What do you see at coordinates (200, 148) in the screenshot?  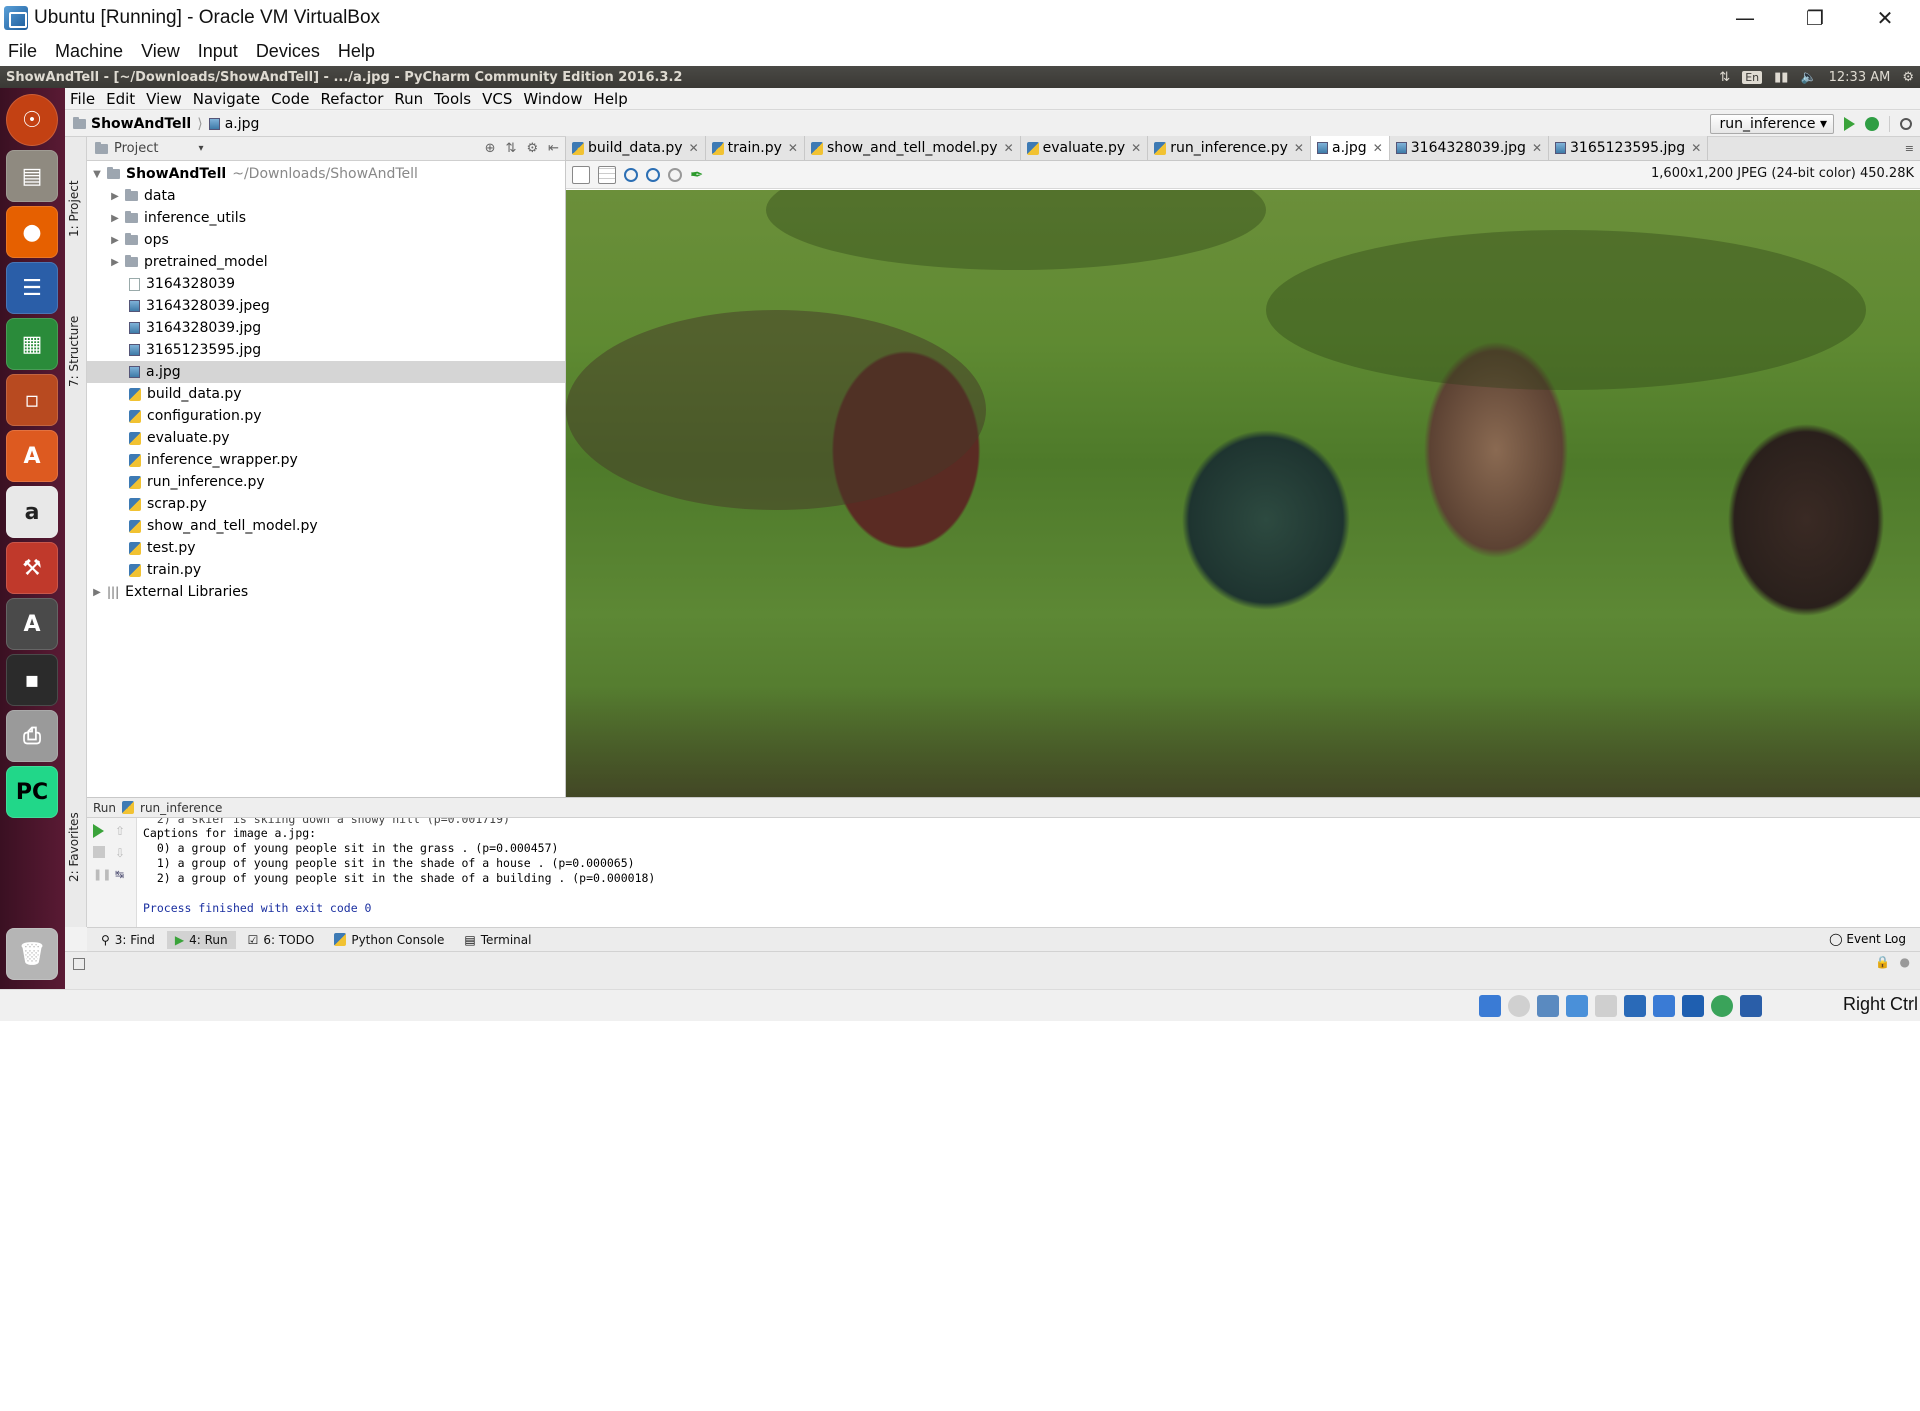 I see `chevron-down-icon: ▾` at bounding box center [200, 148].